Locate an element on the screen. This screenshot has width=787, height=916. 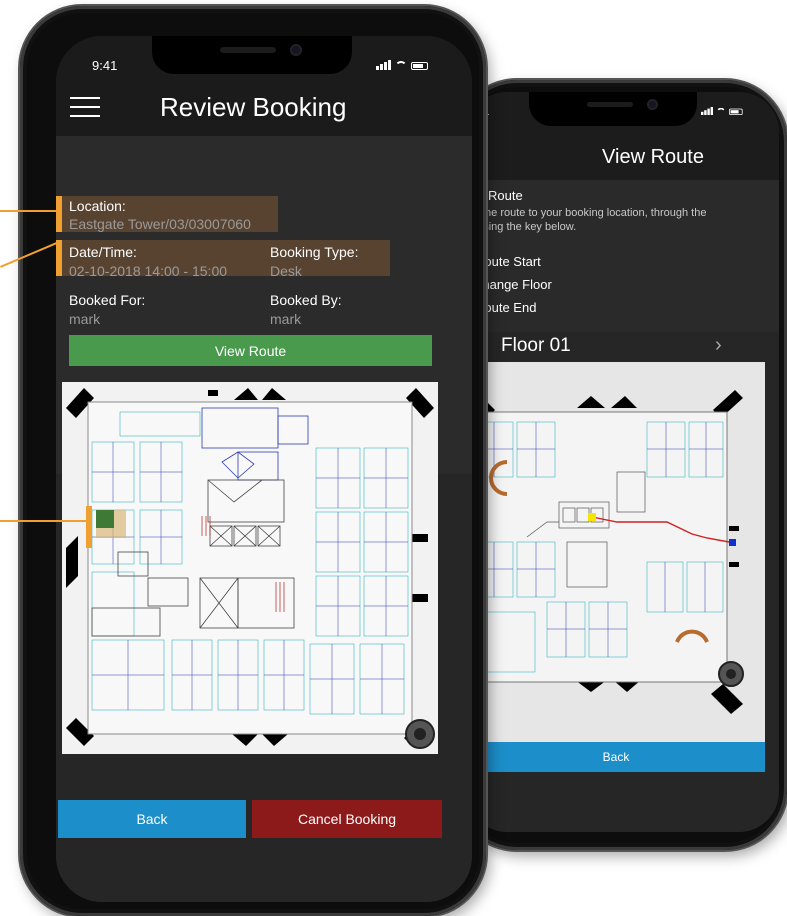
location-highlight-bar is located at coordinates (59, 214).